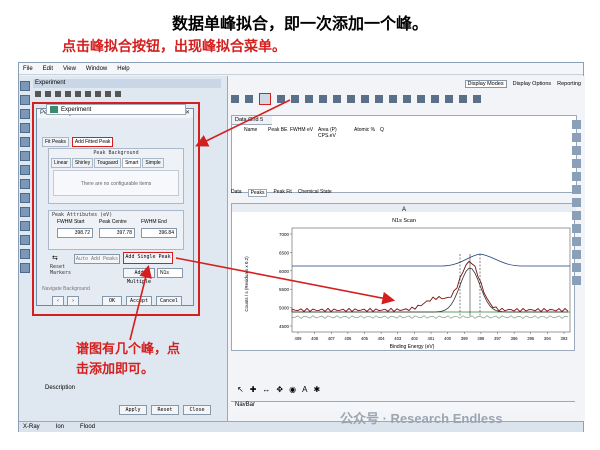 This screenshot has width=600, height=450. I want to click on note-line-1: 谱图有几个峰，点, so click(128, 349).